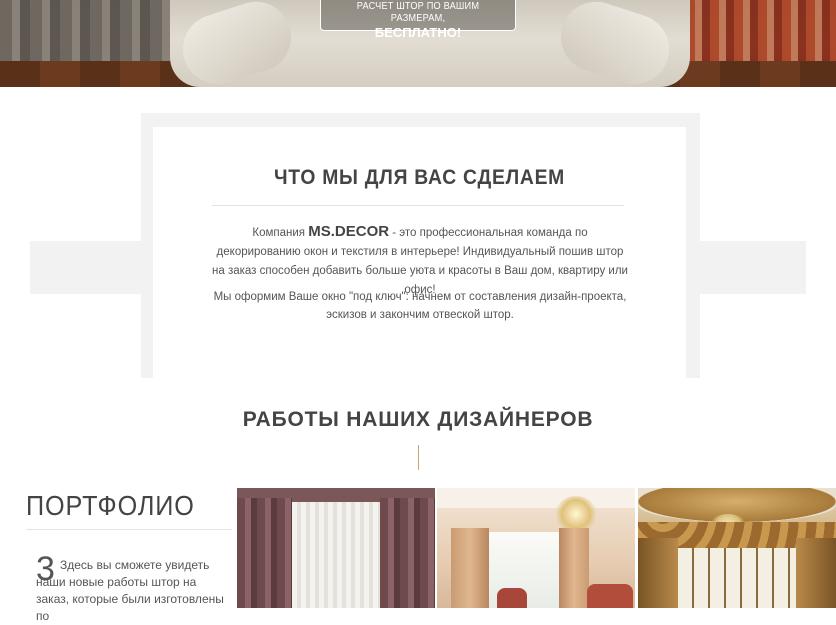 This screenshot has width=836, height=625. Describe the element at coordinates (470, 568) in the screenshot. I see `photo2-curtain-left` at that location.